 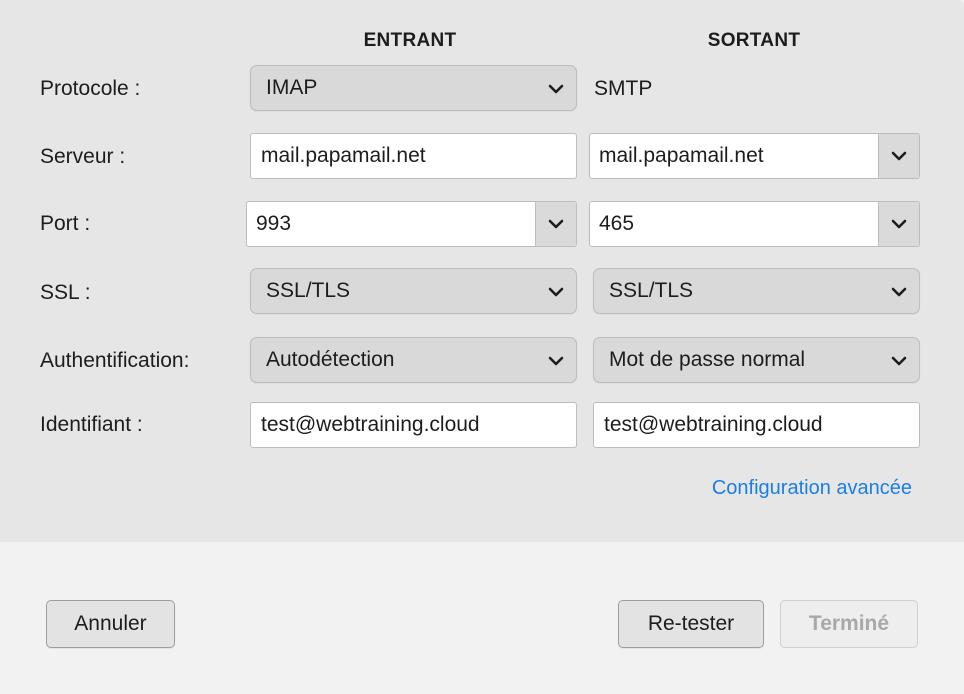 I want to click on incoming-authentication-select: Autodétection, so click(x=413, y=360).